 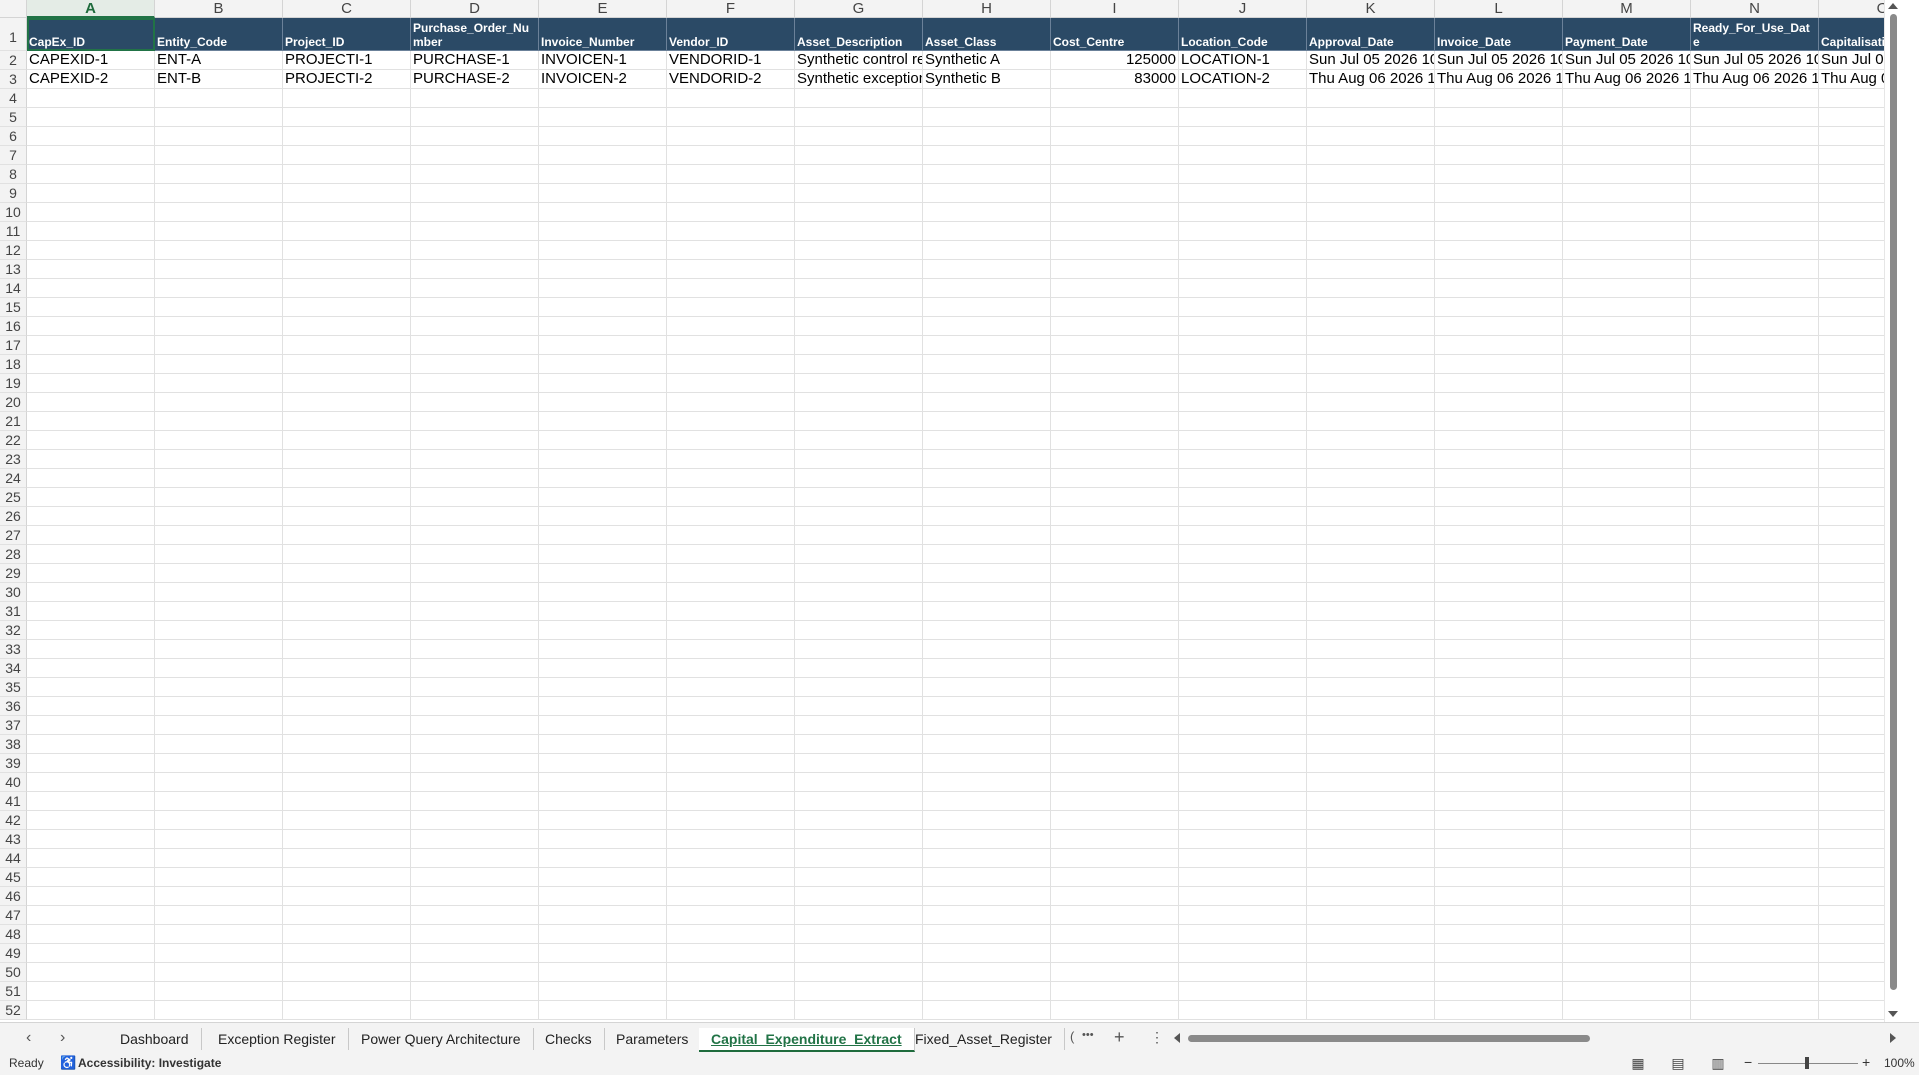 What do you see at coordinates (987, 34) in the screenshot?
I see `header-cell-h: Asset_Class` at bounding box center [987, 34].